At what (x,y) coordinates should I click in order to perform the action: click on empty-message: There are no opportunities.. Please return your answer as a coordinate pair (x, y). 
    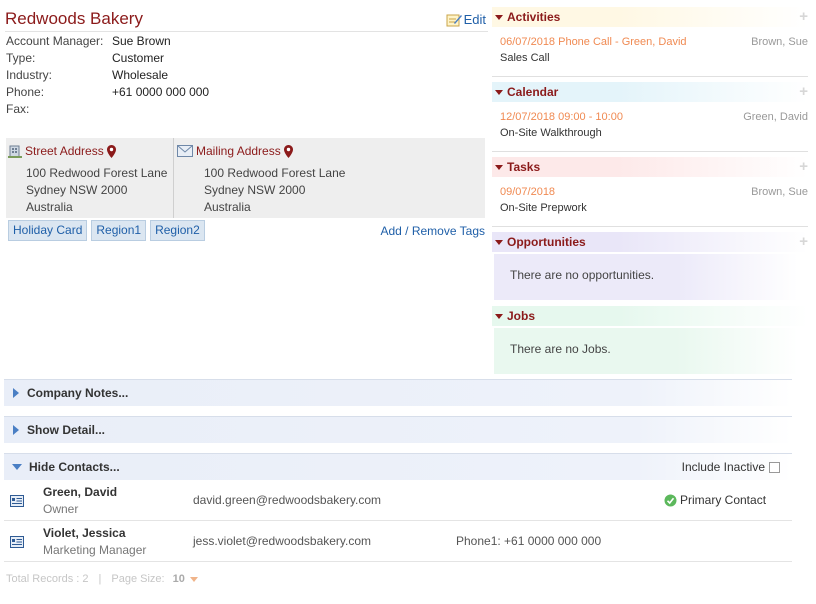
    Looking at the image, I should click on (582, 275).